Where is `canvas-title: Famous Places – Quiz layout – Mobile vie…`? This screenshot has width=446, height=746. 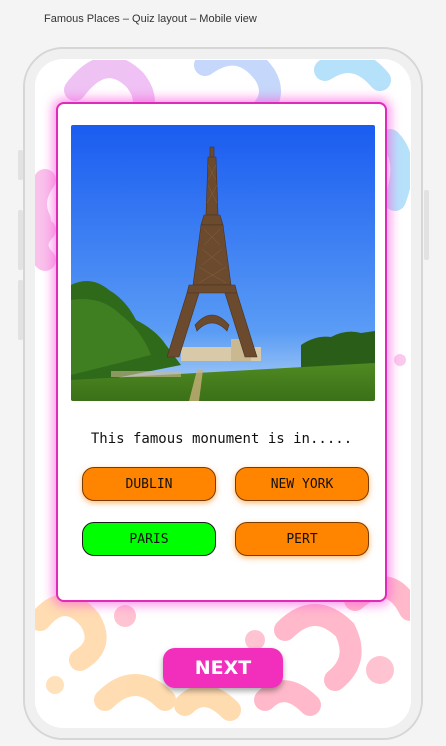 canvas-title: Famous Places – Quiz layout – Mobile vie… is located at coordinates (150, 19).